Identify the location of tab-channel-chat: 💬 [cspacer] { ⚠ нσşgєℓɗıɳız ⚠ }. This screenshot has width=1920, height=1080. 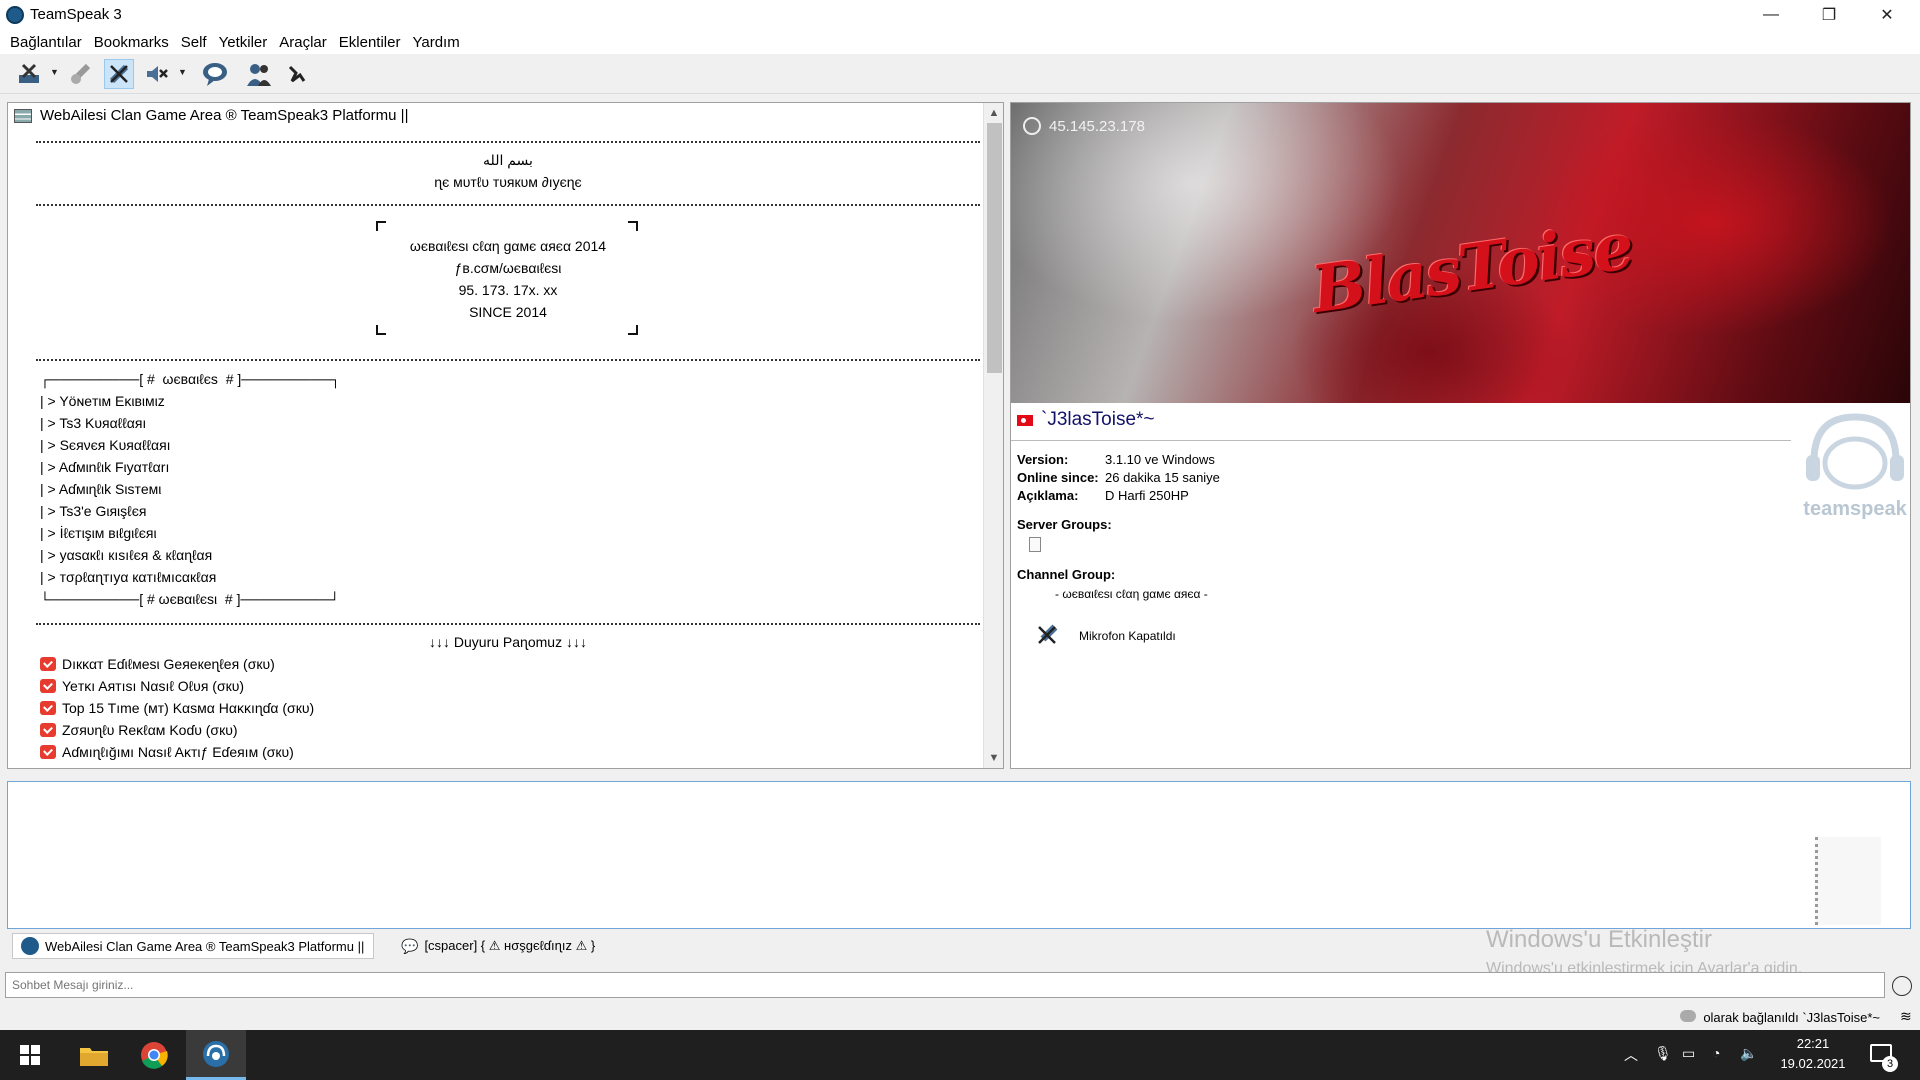
(505, 946).